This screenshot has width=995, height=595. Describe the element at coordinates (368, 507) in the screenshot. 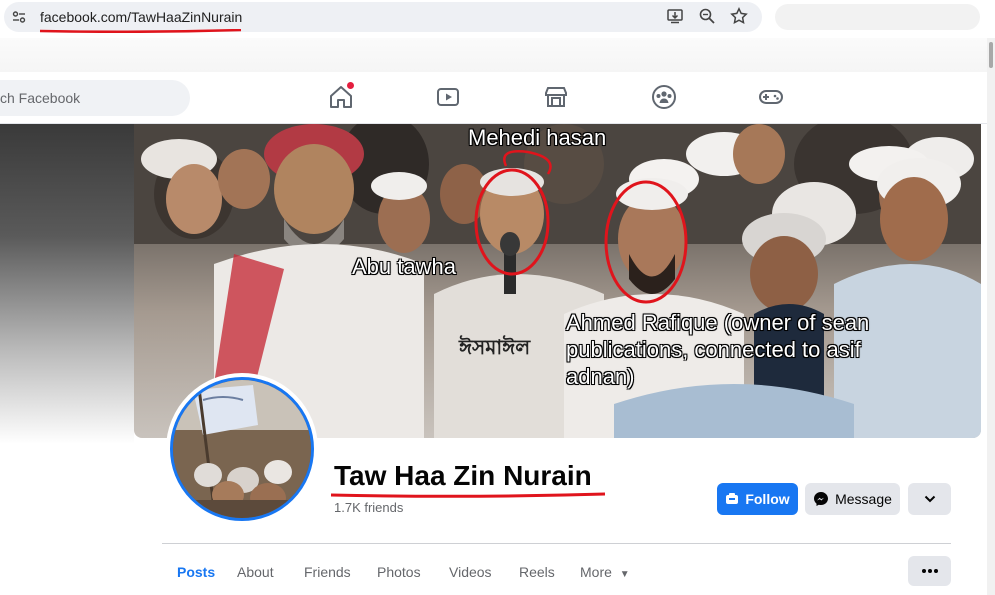

I see `friend-count: 1.7K friends` at that location.